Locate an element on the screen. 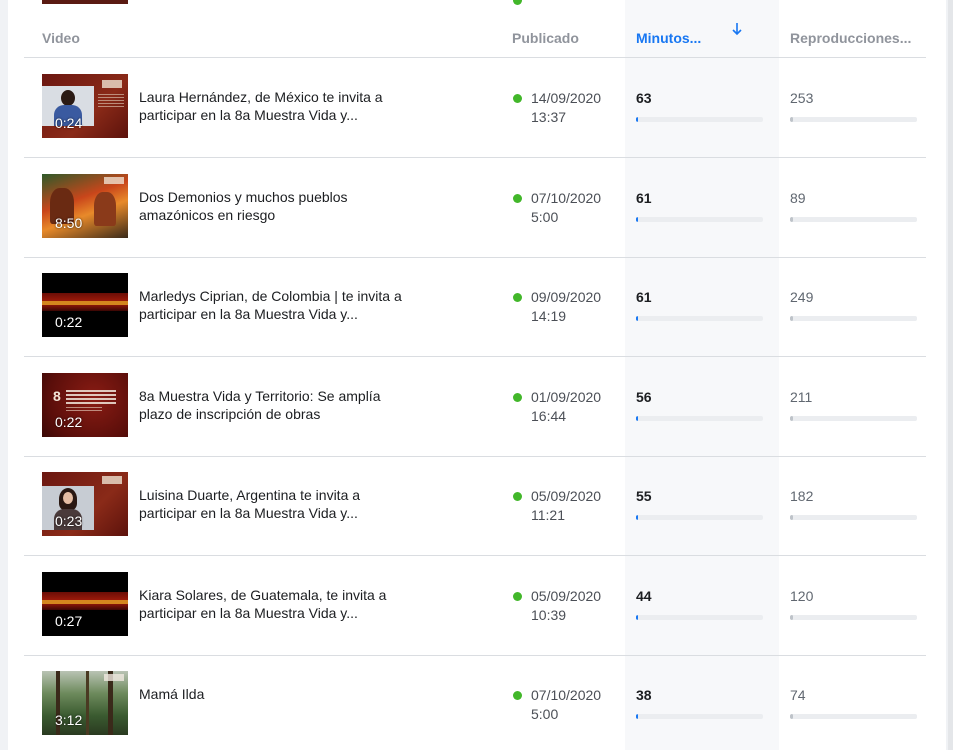 This screenshot has width=953, height=750. table-row: 3:12 Mamá Ilda 07/10/2020 5:00 38 74 is located at coordinates (475, 702).